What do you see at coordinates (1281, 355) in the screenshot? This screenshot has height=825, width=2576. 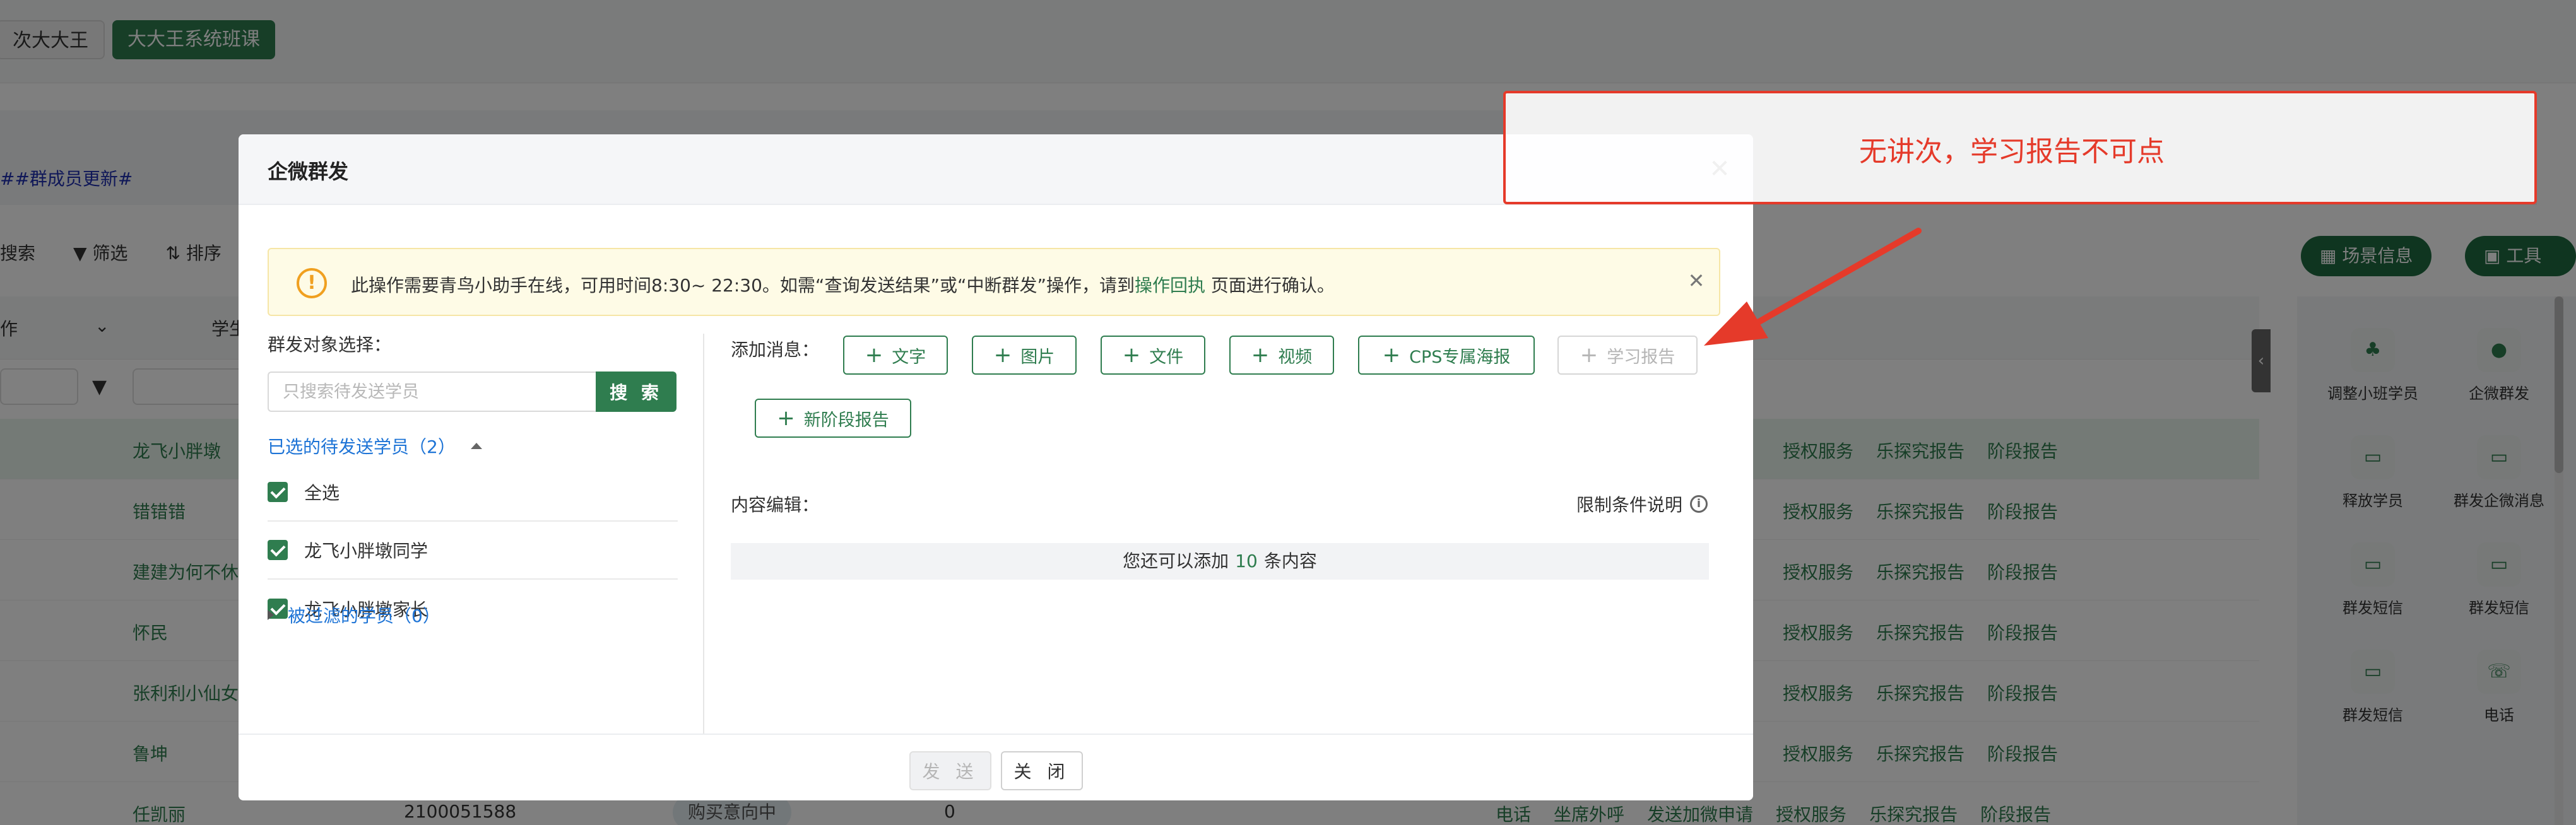 I see `add-video-button: + 视频` at bounding box center [1281, 355].